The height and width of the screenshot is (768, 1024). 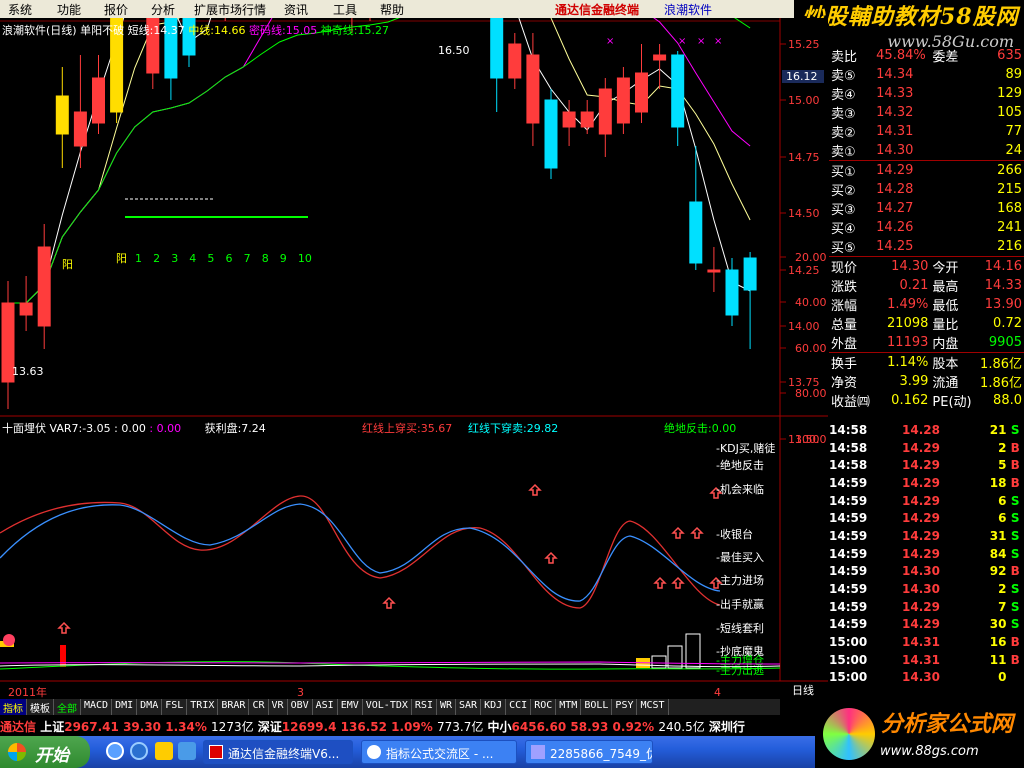 What do you see at coordinates (569, 707) in the screenshot?
I see `indicator-tab: MTM` at bounding box center [569, 707].